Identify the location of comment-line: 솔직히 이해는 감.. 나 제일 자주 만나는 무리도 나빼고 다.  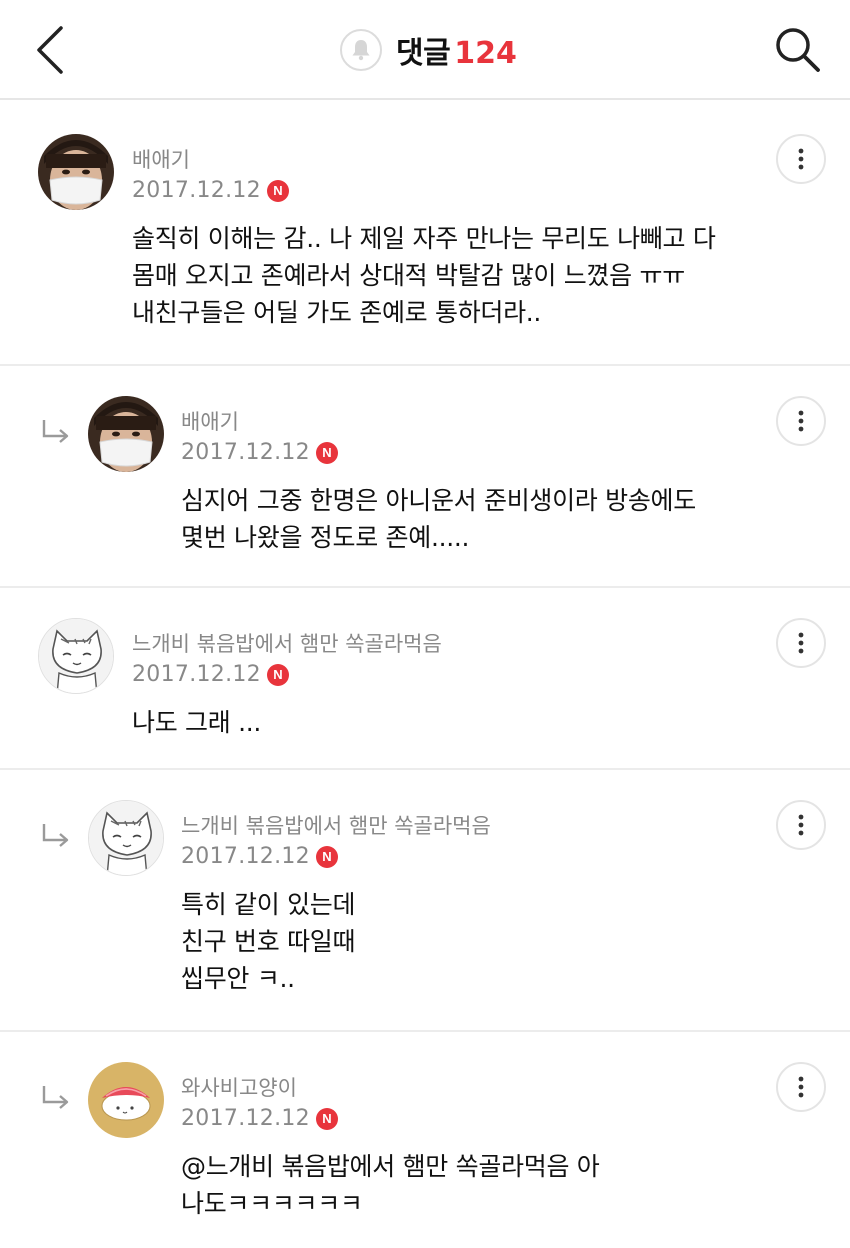
(424, 238).